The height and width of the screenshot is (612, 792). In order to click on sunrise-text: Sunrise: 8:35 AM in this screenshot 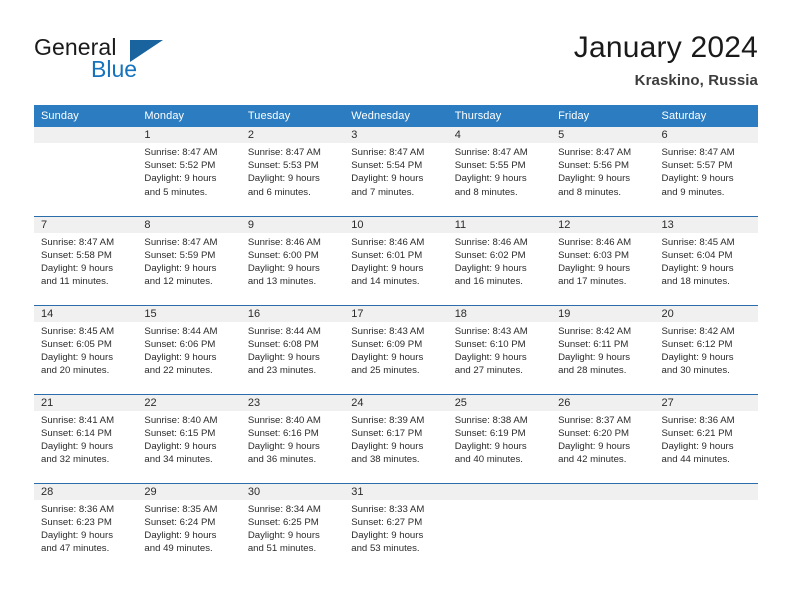, I will do `click(181, 509)`.